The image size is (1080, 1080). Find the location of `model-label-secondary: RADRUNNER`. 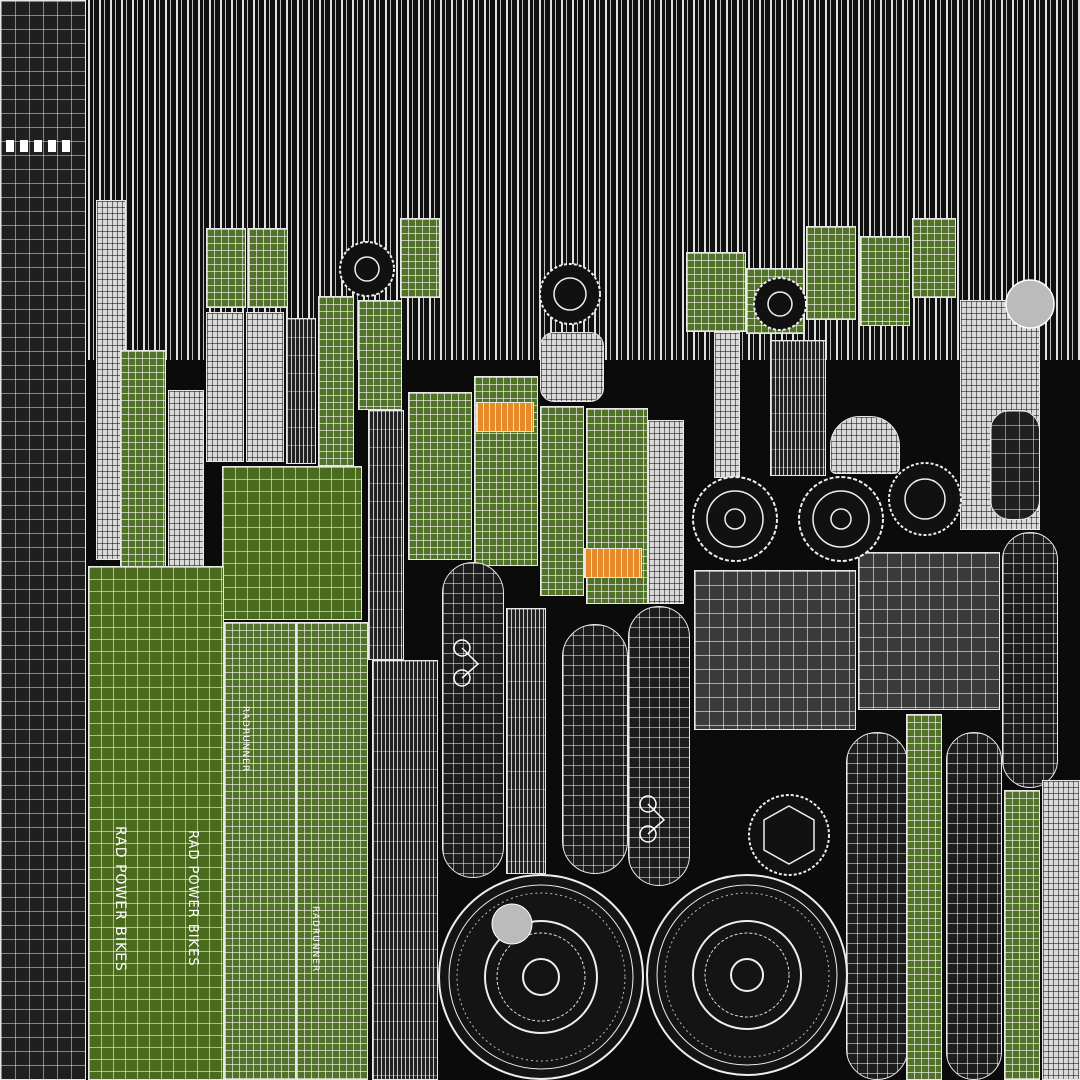

model-label-secondary: RADRUNNER is located at coordinates (315, 939).